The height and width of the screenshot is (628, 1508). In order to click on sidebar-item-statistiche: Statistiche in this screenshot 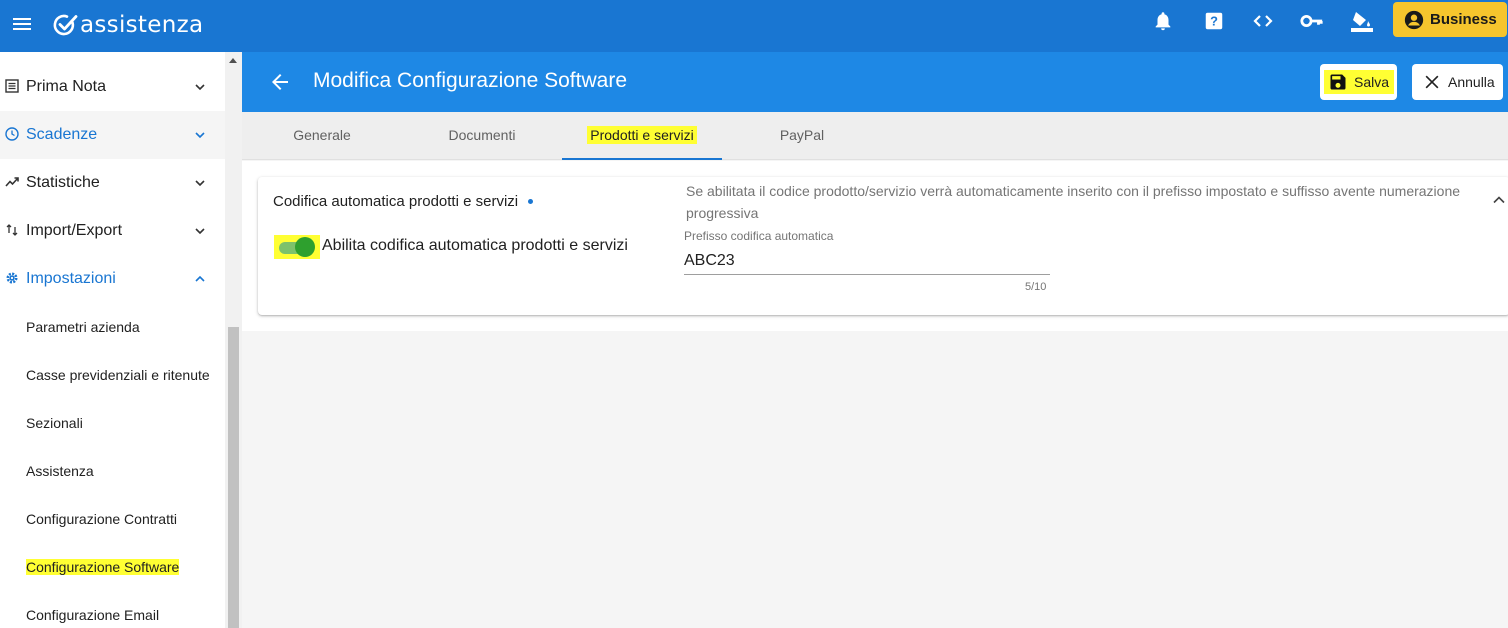, I will do `click(112, 183)`.